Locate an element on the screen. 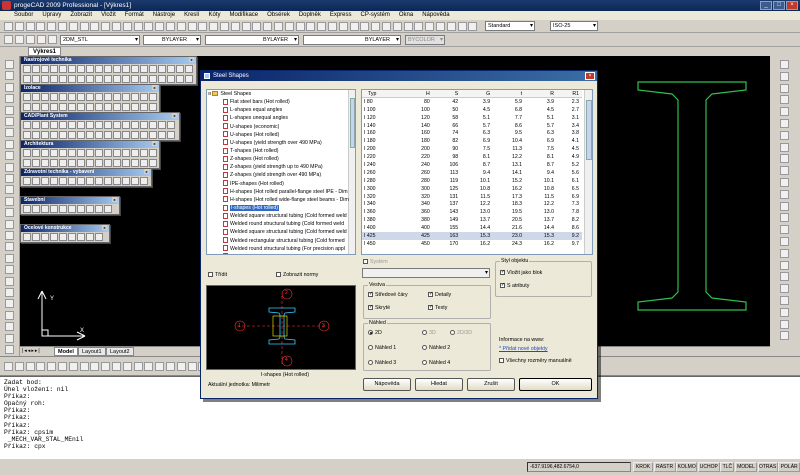  table-row: I 100 100 50 4.5 6.8 4.5 2.7 is located at coordinates (472, 110).